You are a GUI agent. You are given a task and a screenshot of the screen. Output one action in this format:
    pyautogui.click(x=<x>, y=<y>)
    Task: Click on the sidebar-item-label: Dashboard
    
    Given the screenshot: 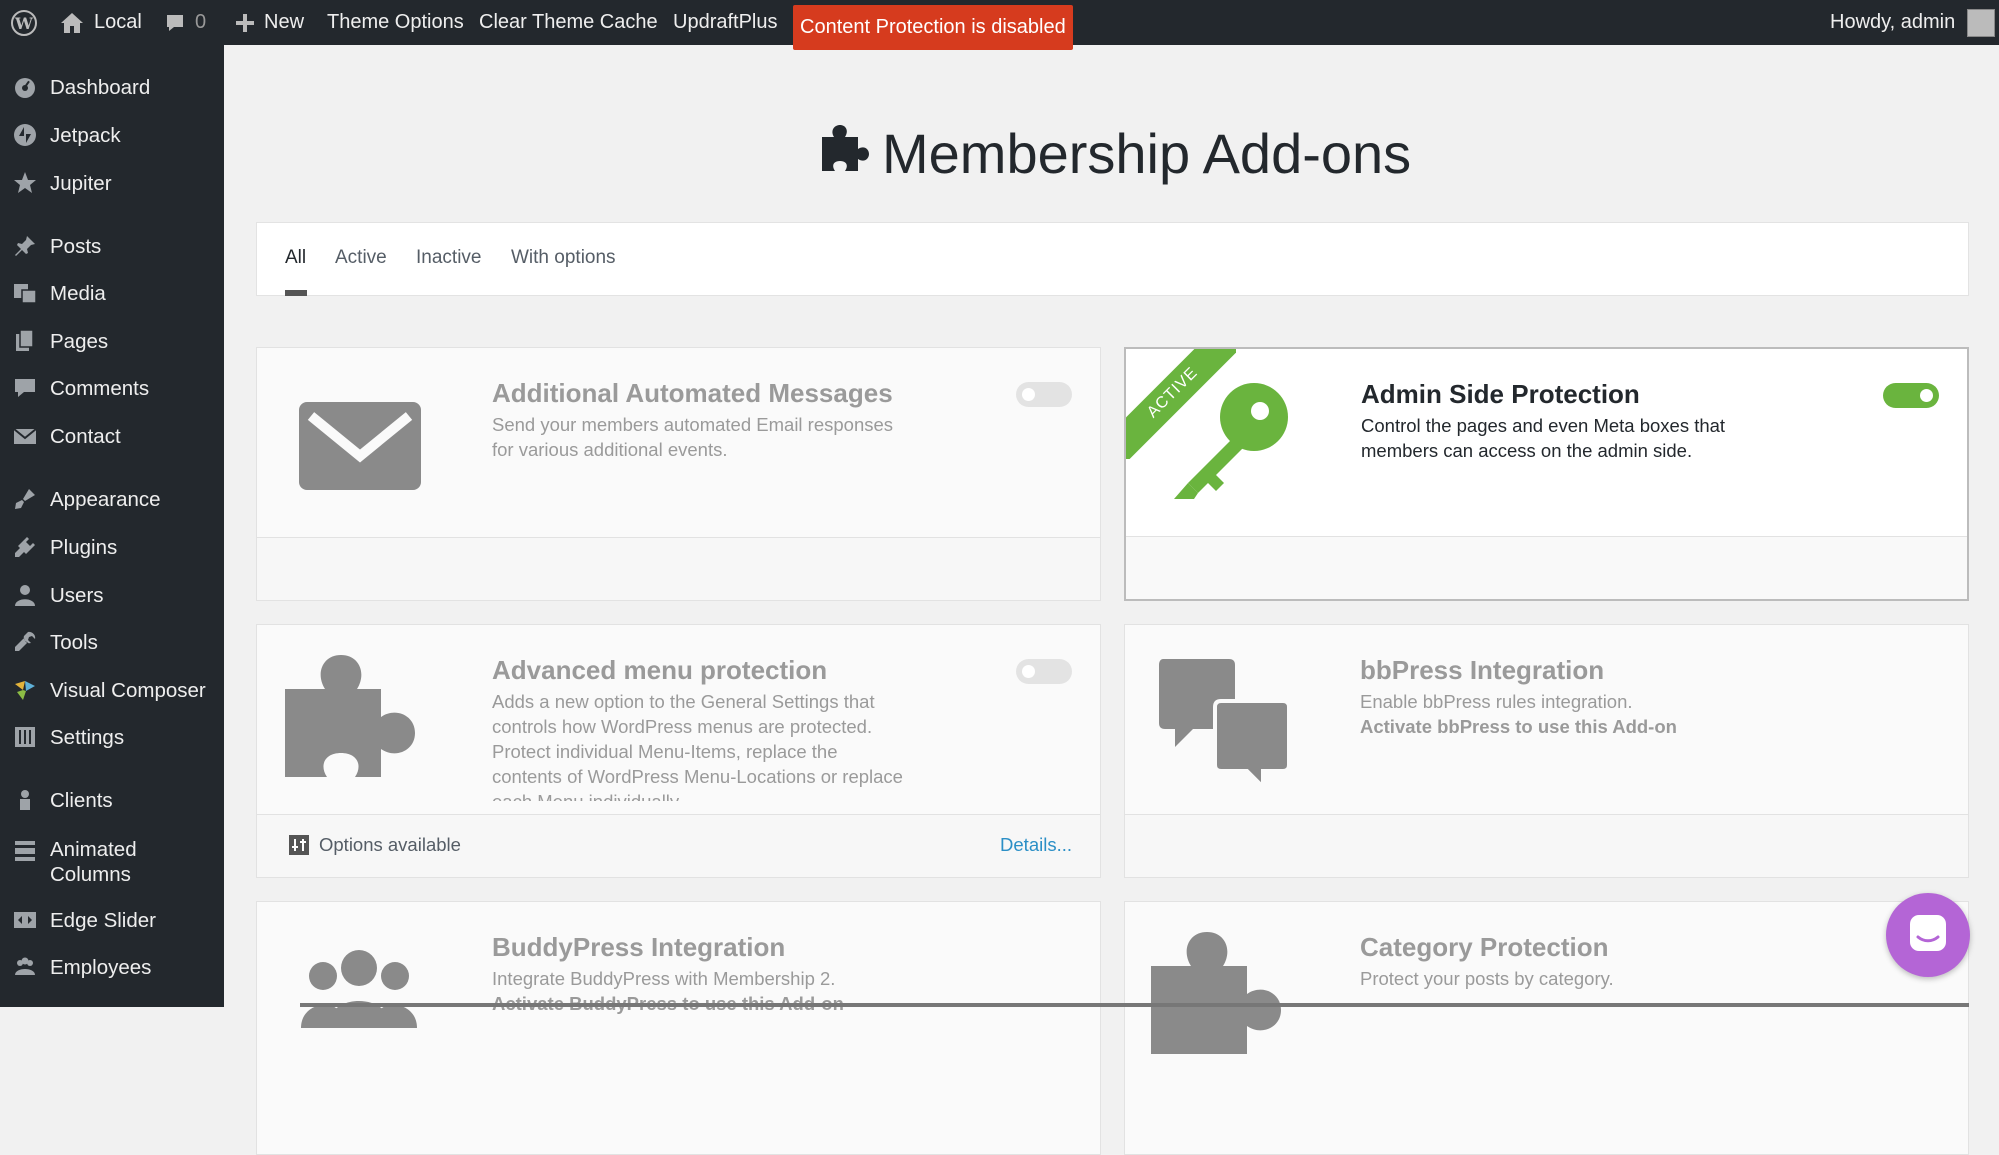 What is the action you would take?
    pyautogui.click(x=100, y=87)
    